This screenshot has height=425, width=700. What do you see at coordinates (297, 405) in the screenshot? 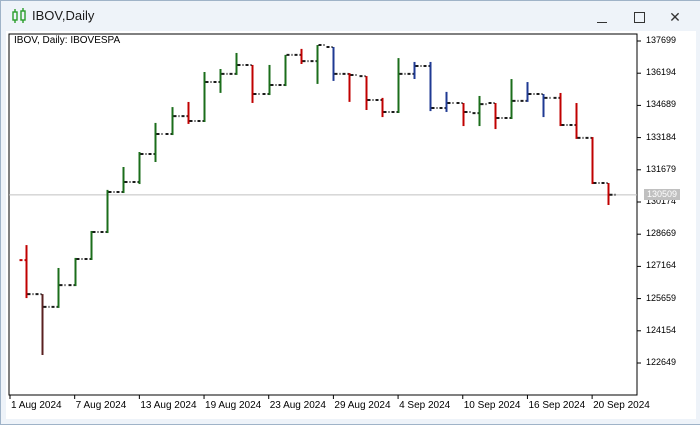
I see `x-tick-label: 23 Aug 2024` at bounding box center [297, 405].